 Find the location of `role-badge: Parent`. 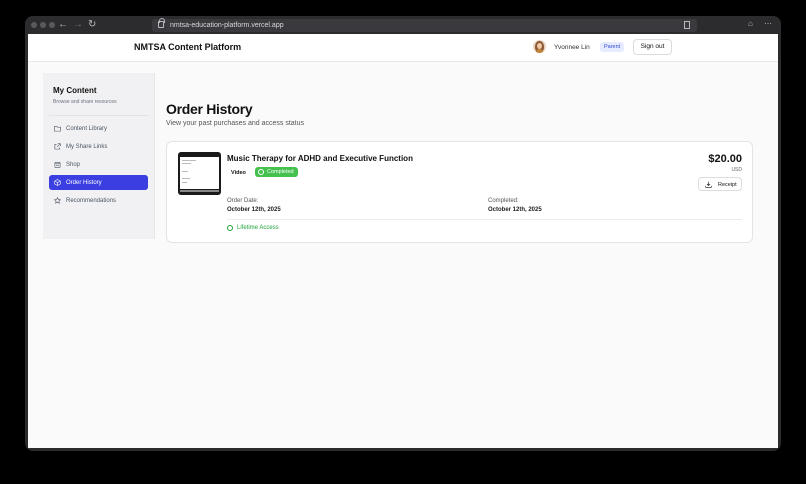

role-badge: Parent is located at coordinates (612, 47).